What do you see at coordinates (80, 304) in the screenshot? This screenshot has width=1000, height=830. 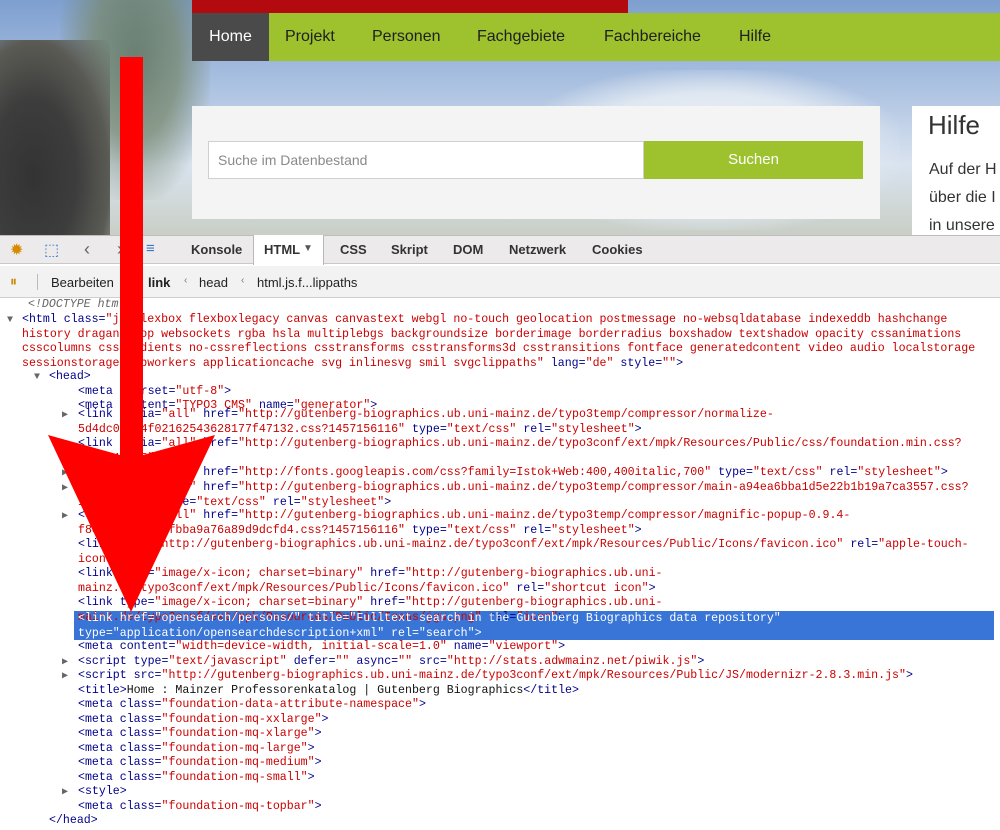 I see `doctype-node: <!DOCTYPE html>` at bounding box center [80, 304].